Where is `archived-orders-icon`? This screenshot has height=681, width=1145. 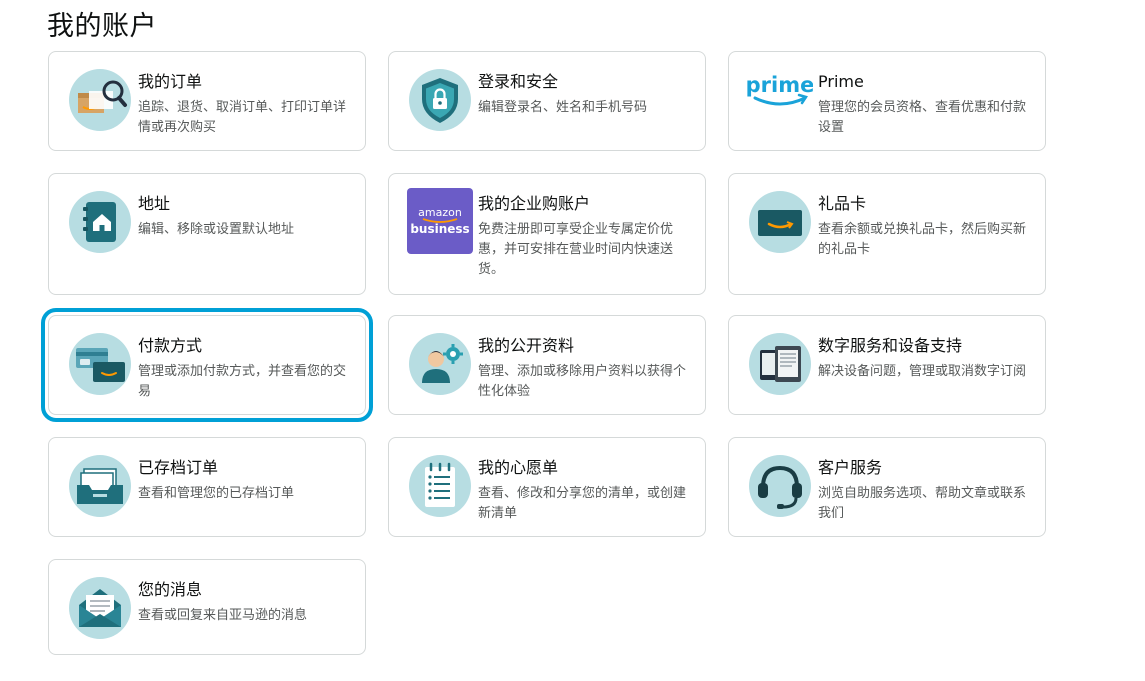
archived-orders-icon is located at coordinates (100, 486).